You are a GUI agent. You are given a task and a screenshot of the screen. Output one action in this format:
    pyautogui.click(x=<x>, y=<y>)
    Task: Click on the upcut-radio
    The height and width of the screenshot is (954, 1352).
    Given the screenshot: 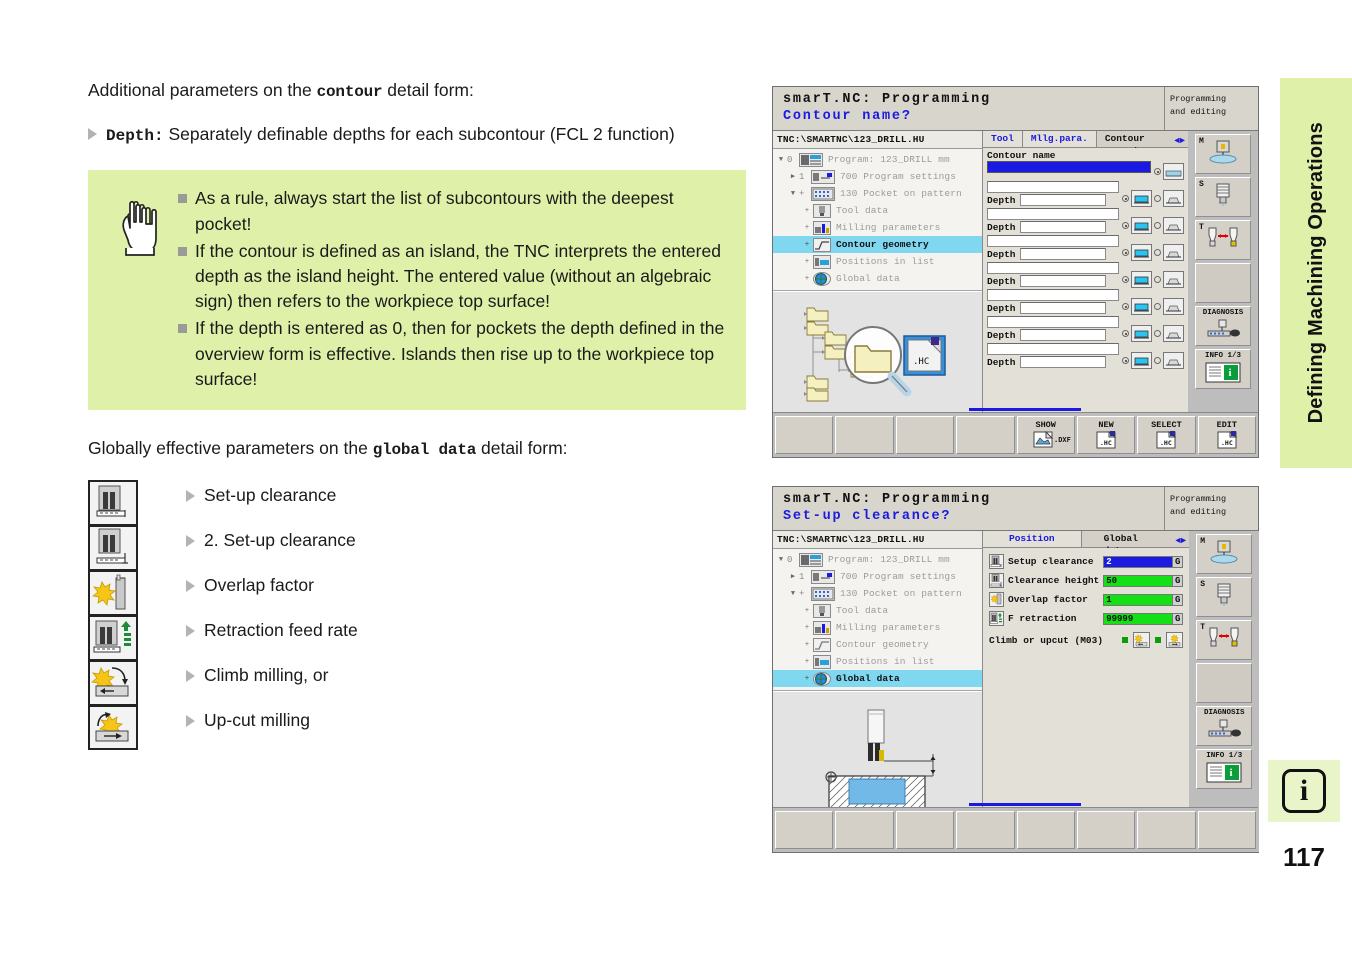 What is the action you would take?
    pyautogui.click(x=1158, y=640)
    